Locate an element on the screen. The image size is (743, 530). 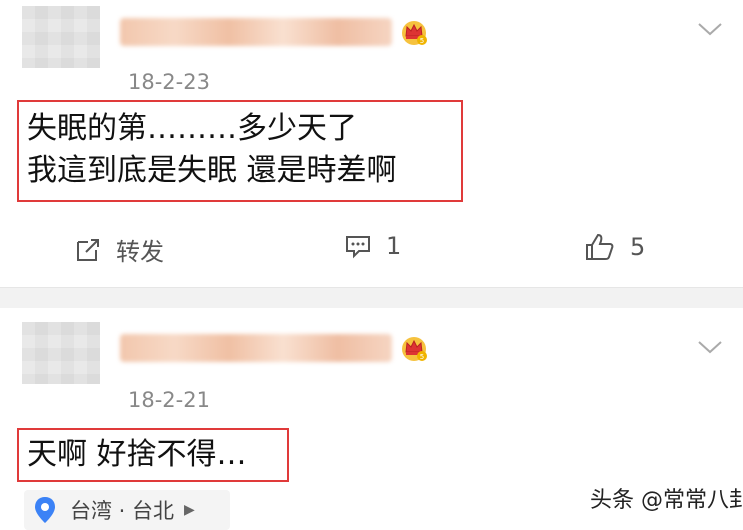
post-text: 失眠的第………多少天了我這到底是失眠 還是時差啊 is located at coordinates (240, 151).